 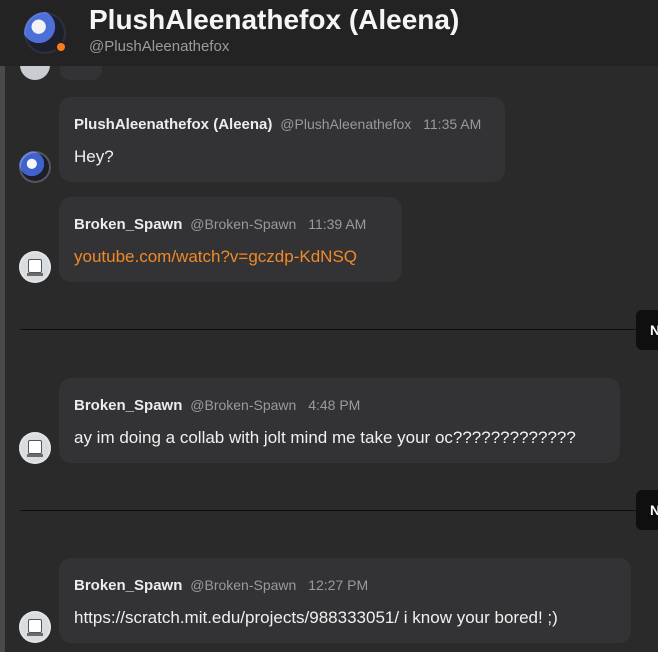 What do you see at coordinates (94, 156) in the screenshot?
I see `message-text: Hey?` at bounding box center [94, 156].